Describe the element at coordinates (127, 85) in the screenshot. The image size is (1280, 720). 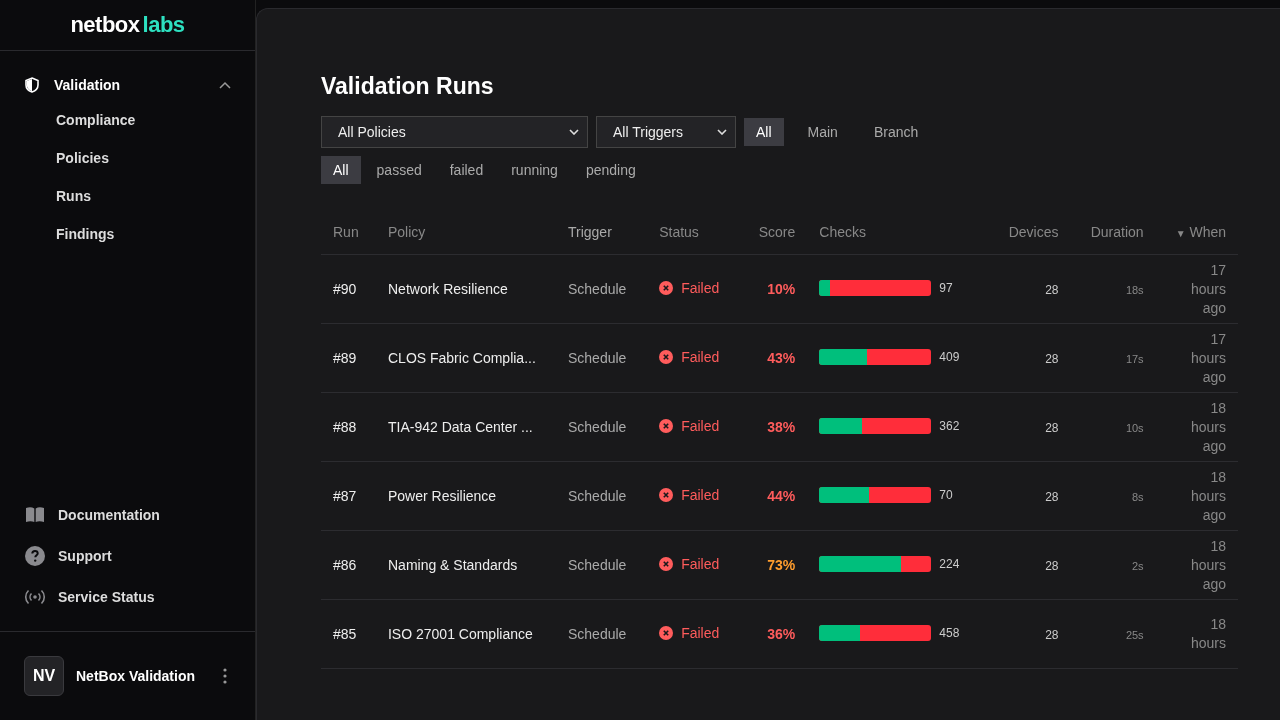
I see `nav-section-header: Validation` at that location.